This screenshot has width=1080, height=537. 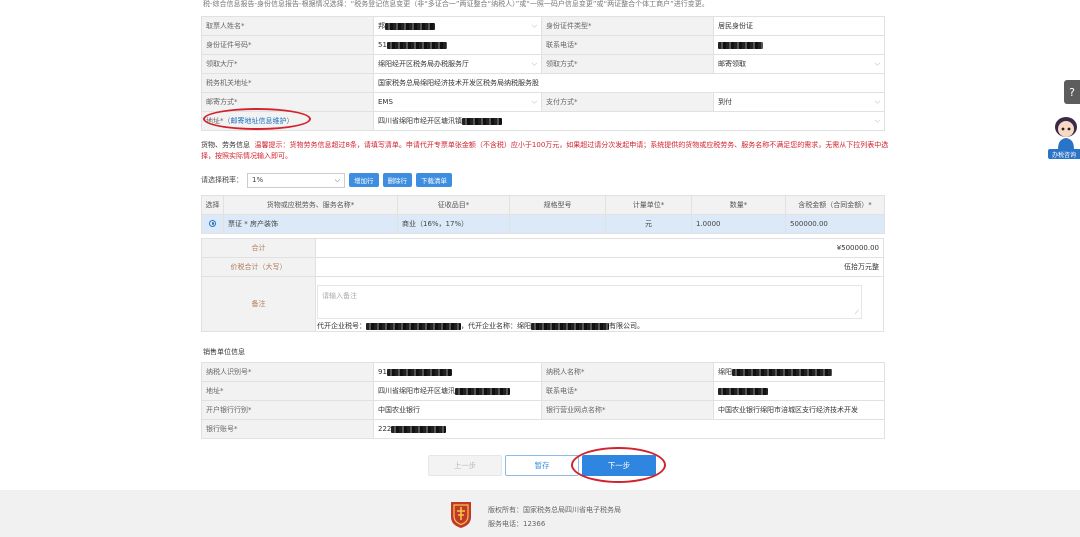 What do you see at coordinates (258, 267) in the screenshot?
I see `total-upper-label: 价税合计（大写）` at bounding box center [258, 267].